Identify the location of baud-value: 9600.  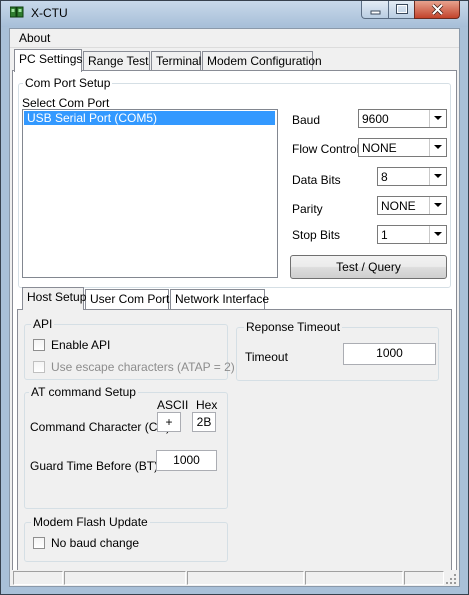
(375, 119).